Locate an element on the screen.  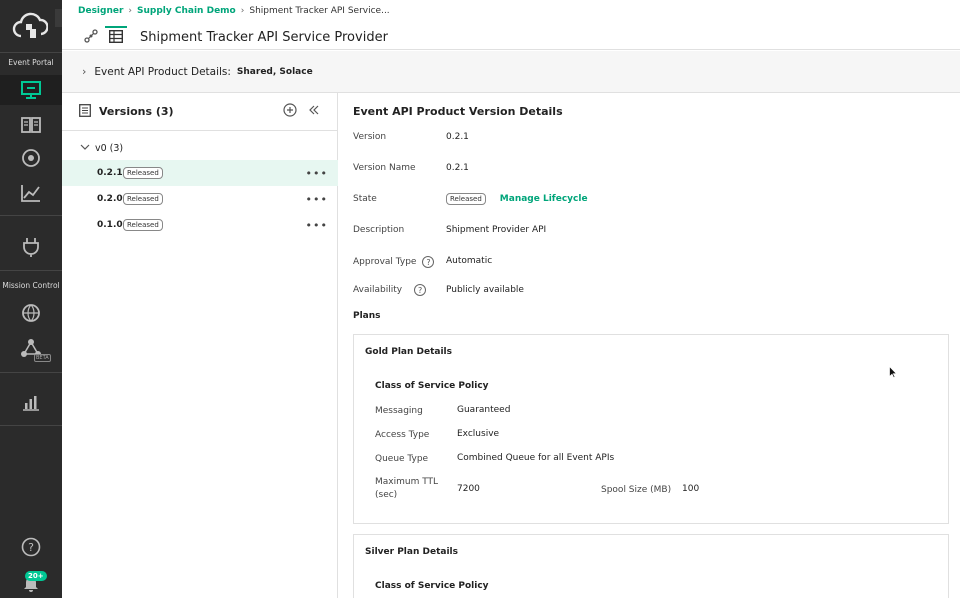
document-list-icon is located at coordinates (85, 111).